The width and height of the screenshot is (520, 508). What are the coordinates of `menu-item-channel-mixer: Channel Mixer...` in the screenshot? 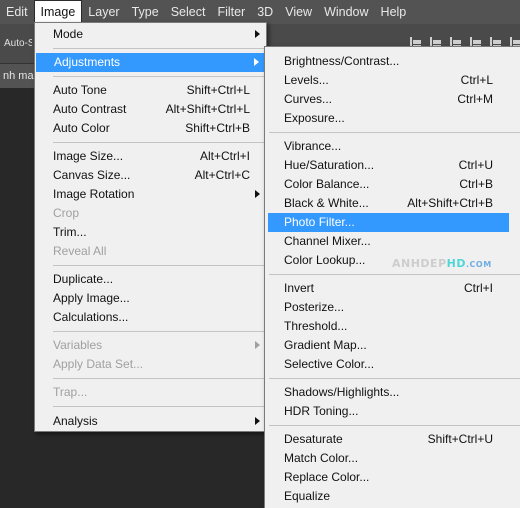 It's located at (392, 241).